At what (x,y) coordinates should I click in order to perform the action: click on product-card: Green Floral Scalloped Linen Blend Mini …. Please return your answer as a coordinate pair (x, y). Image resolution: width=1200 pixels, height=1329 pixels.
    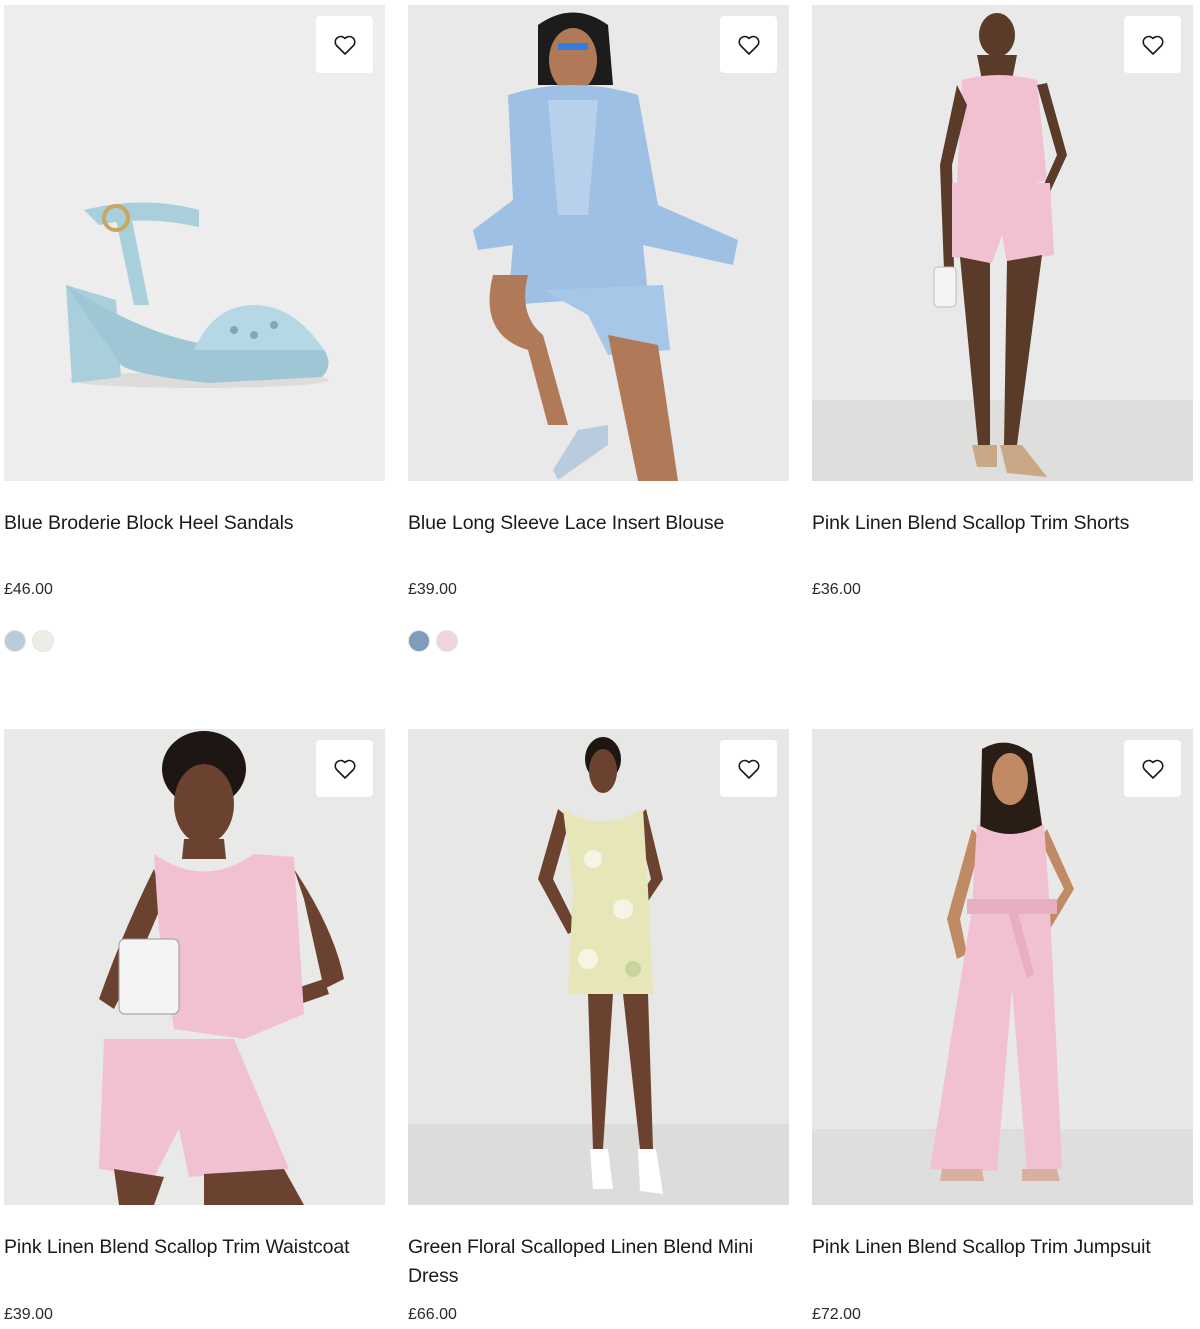
    Looking at the image, I should click on (598, 1029).